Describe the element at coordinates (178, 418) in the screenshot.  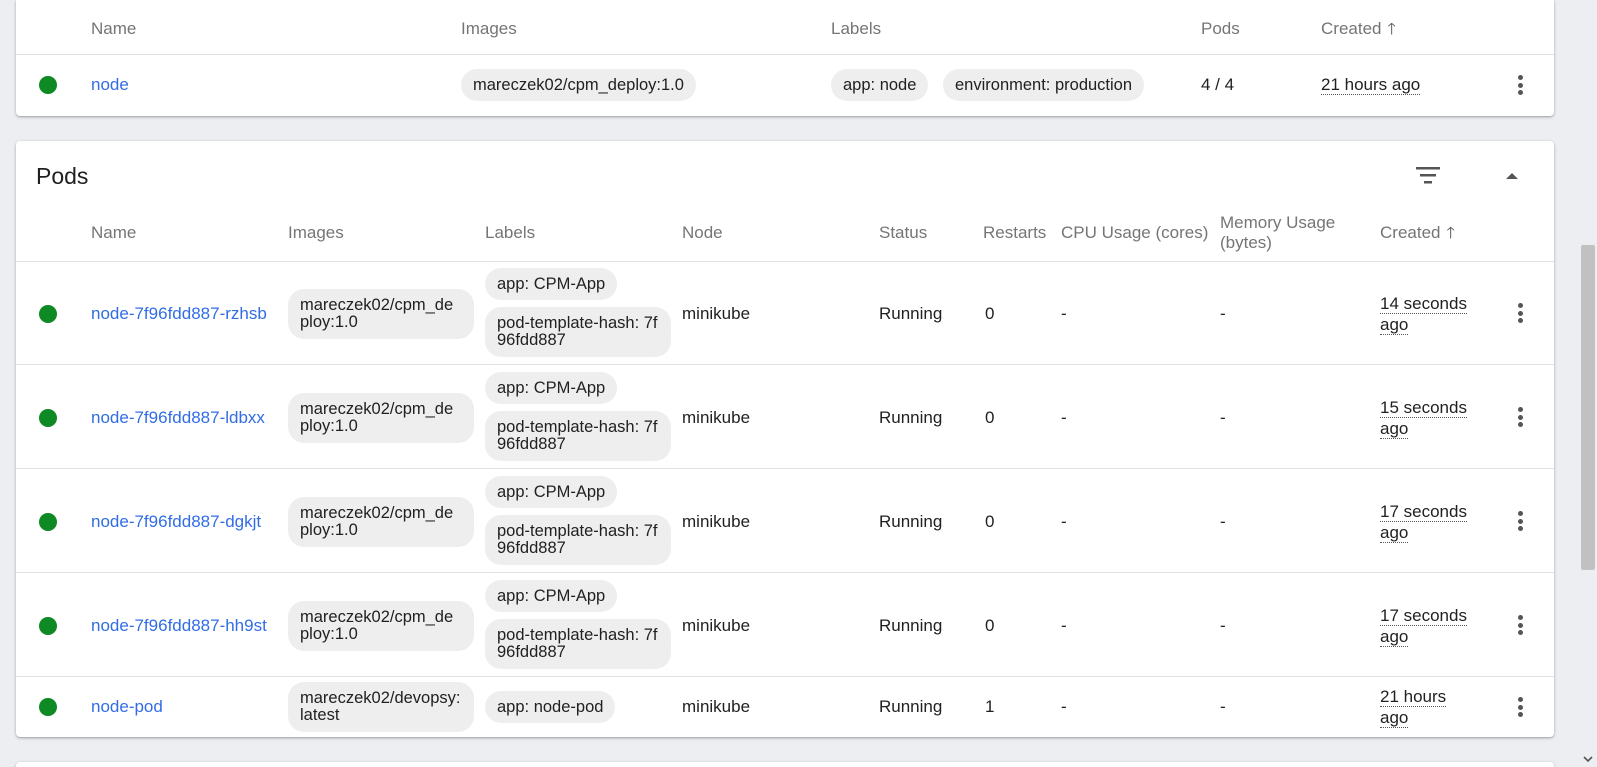
I see `pod-name-link: node-7f96fdd887-ldbxx` at that location.